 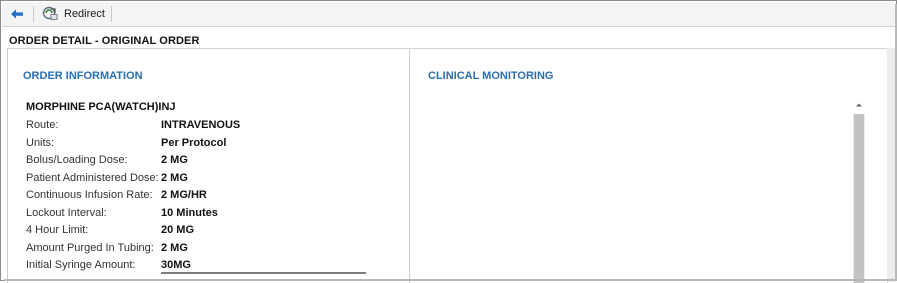 What do you see at coordinates (201, 125) in the screenshot?
I see `detail-value: INTRAVENOUS` at bounding box center [201, 125].